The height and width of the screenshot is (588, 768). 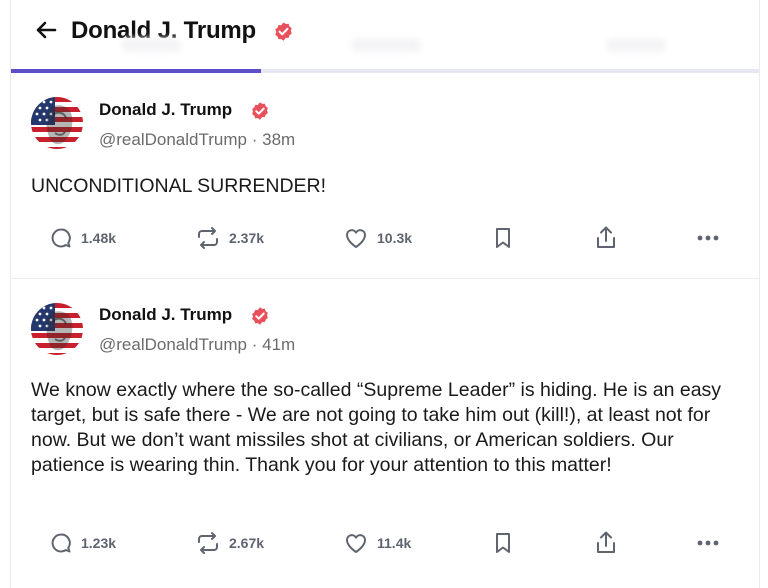 I want to click on repost-button: 2.37k, so click(x=229, y=238).